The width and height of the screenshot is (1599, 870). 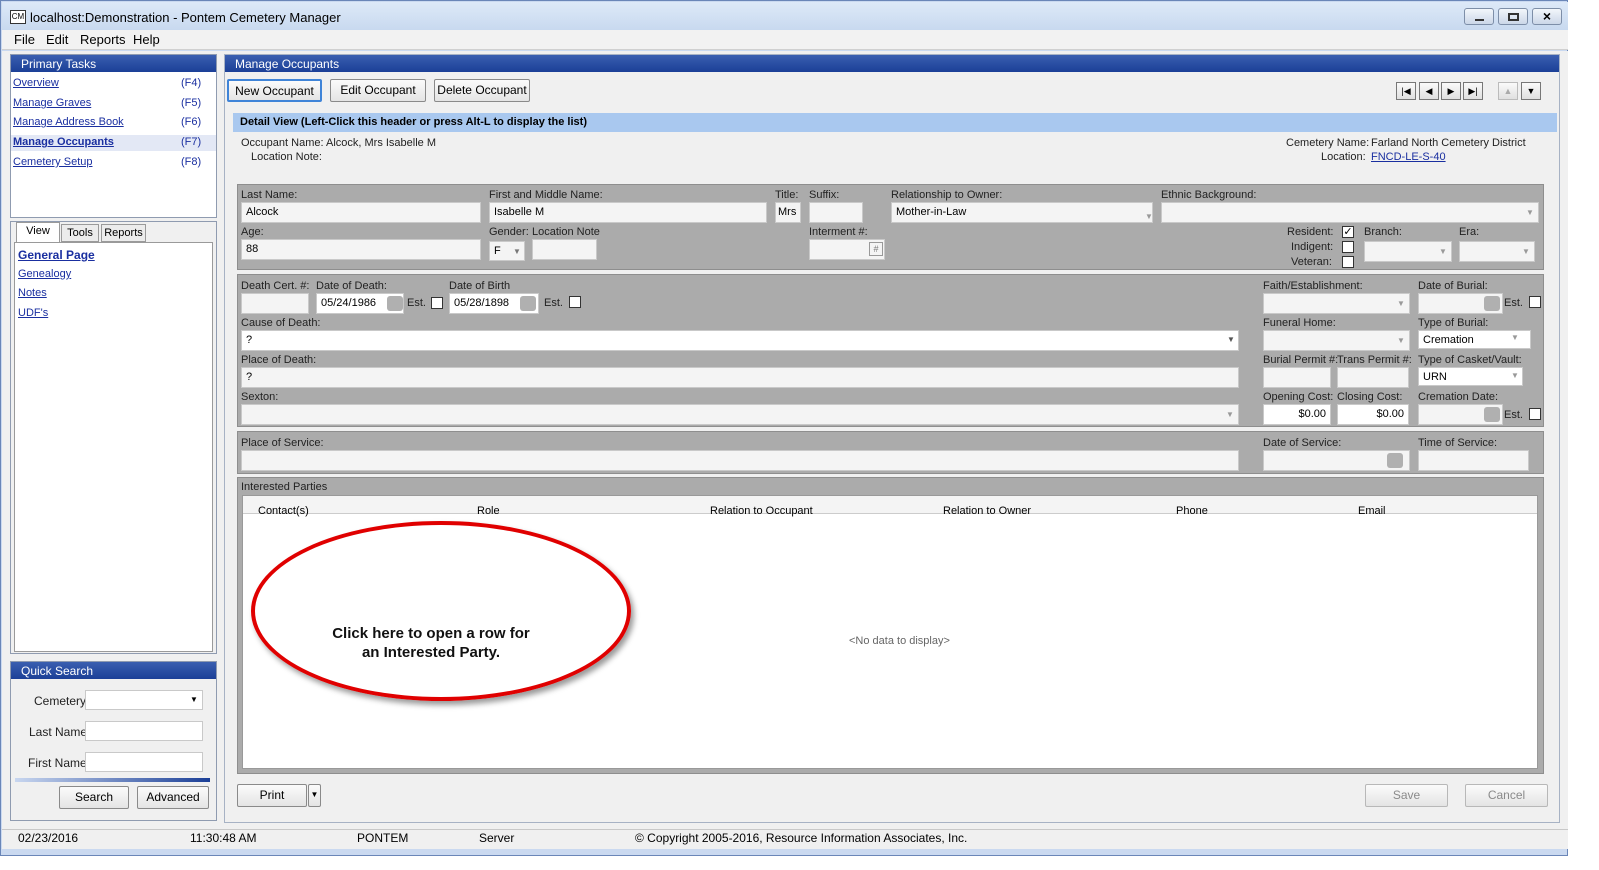 What do you see at coordinates (1547, 16) in the screenshot?
I see `close-icon: ×` at bounding box center [1547, 16].